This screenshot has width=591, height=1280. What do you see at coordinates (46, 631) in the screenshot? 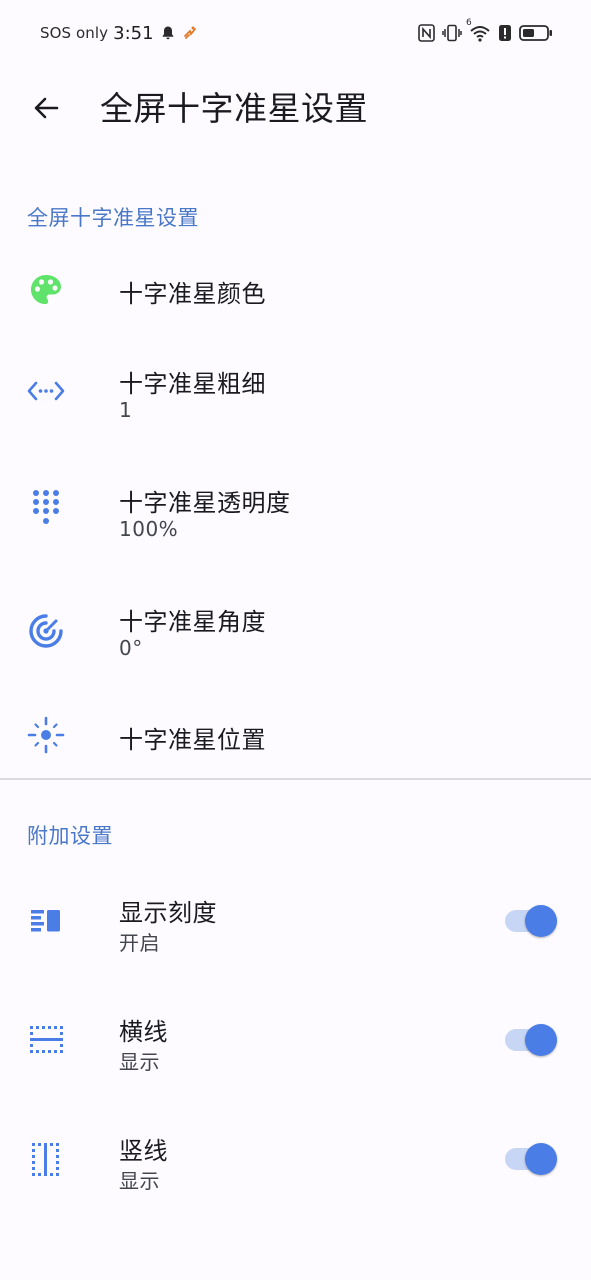
I see `radar-icon` at bounding box center [46, 631].